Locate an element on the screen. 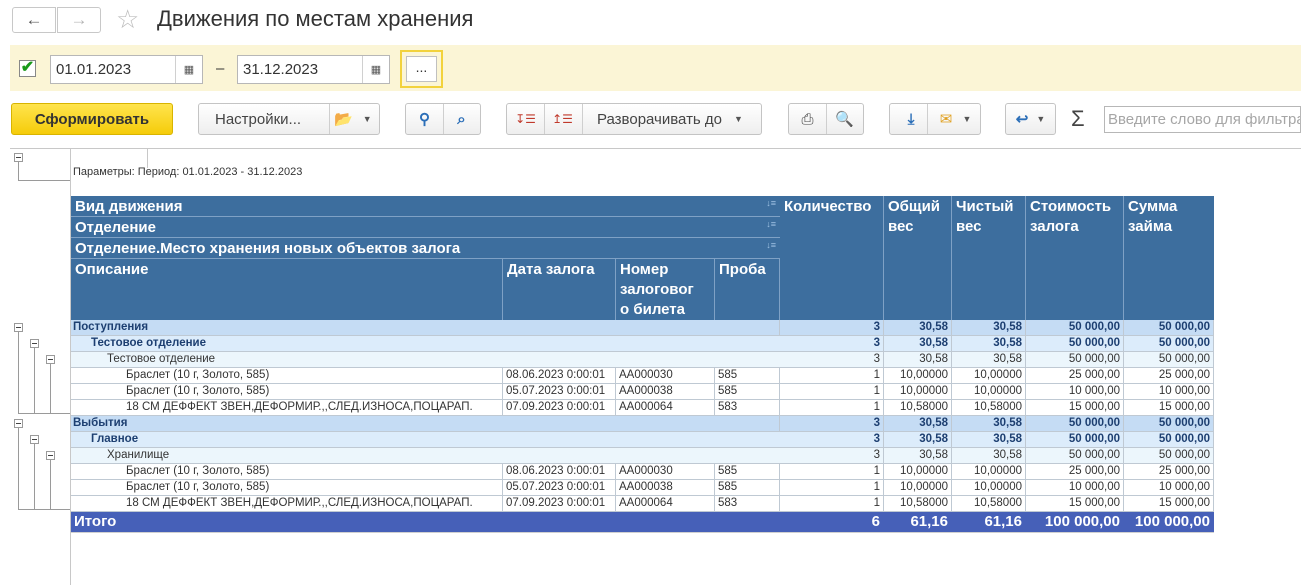  column-header-net-weight: Чистый вес is located at coordinates (989, 258).